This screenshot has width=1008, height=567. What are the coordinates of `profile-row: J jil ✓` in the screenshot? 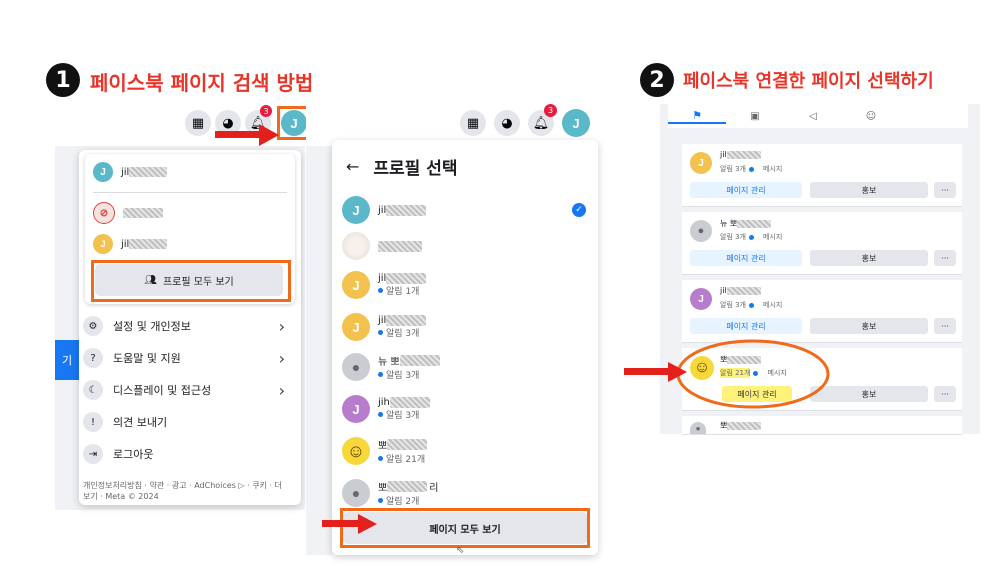 It's located at (464, 210).